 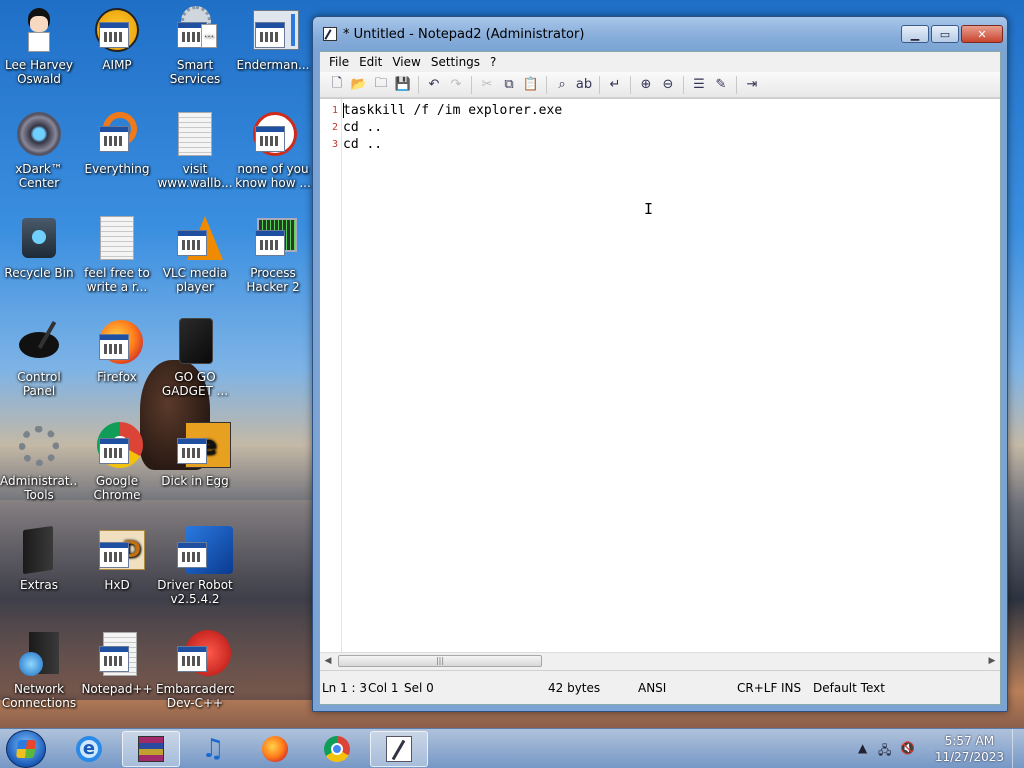 What do you see at coordinates (509, 85) in the screenshot?
I see `copy-button: ⧉` at bounding box center [509, 85].